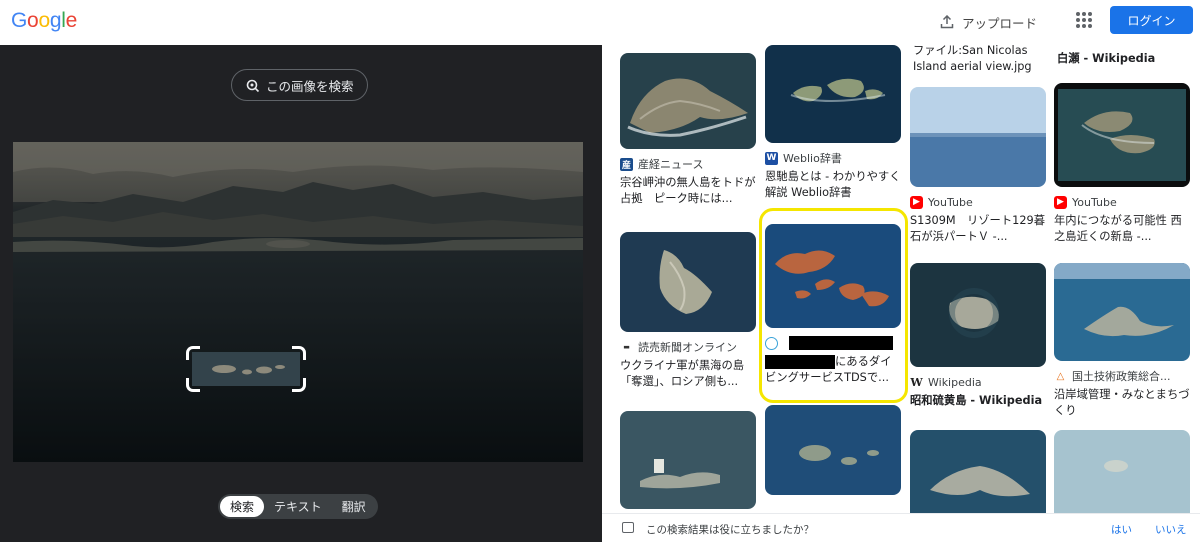 This screenshot has width=1200, height=542. I want to click on tab-search: 検索, so click(242, 506).